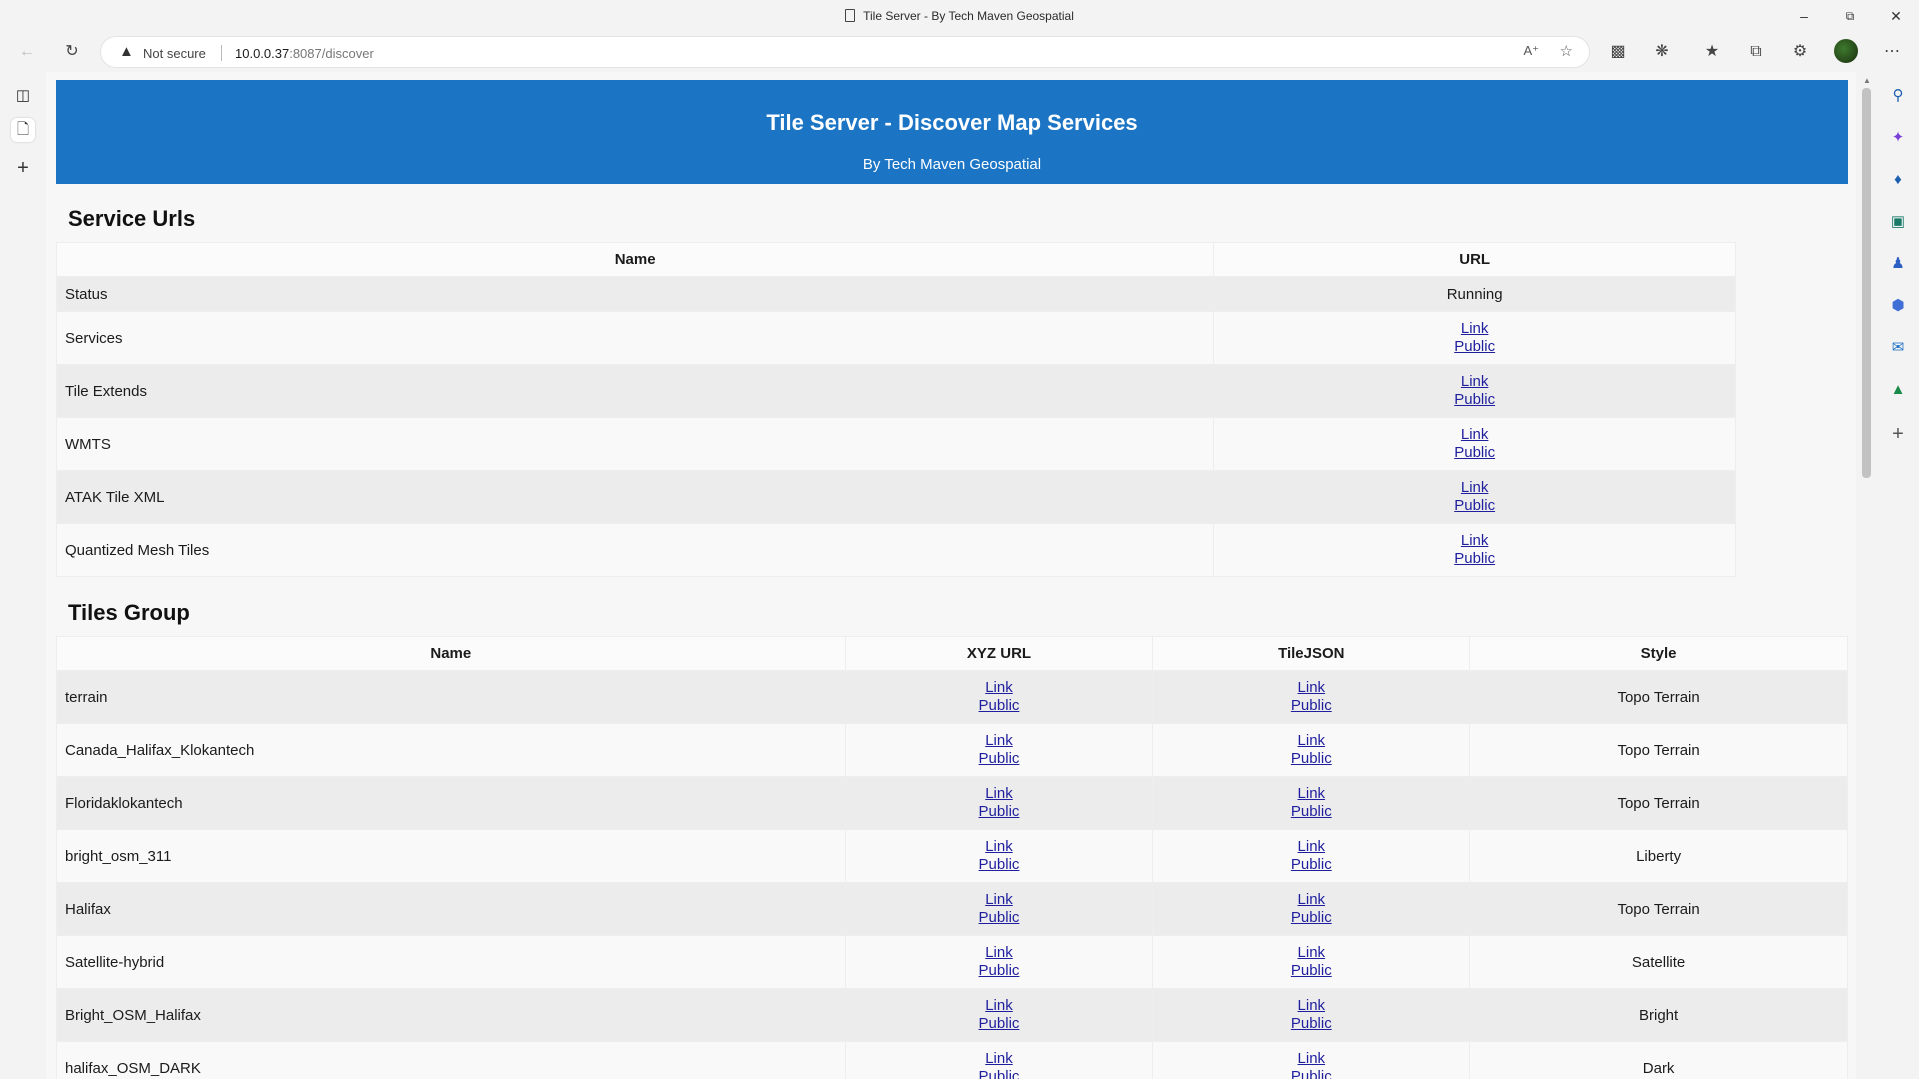  I want to click on browser-essentials-icon: ⚙, so click(1800, 52).